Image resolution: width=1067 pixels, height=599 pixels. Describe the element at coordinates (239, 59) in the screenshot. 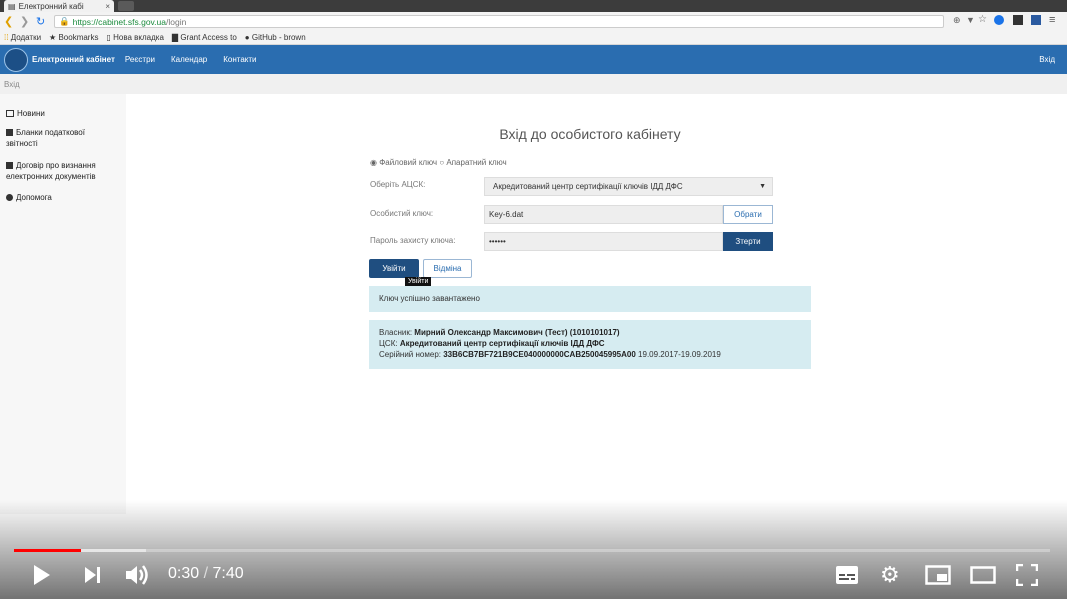

I see `nav-contacts: Контакти` at that location.